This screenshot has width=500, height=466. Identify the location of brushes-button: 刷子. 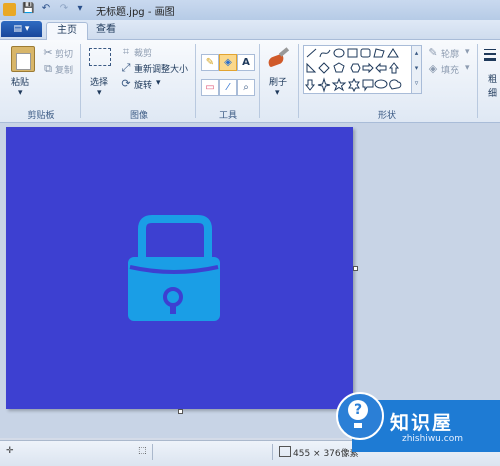
(278, 81).